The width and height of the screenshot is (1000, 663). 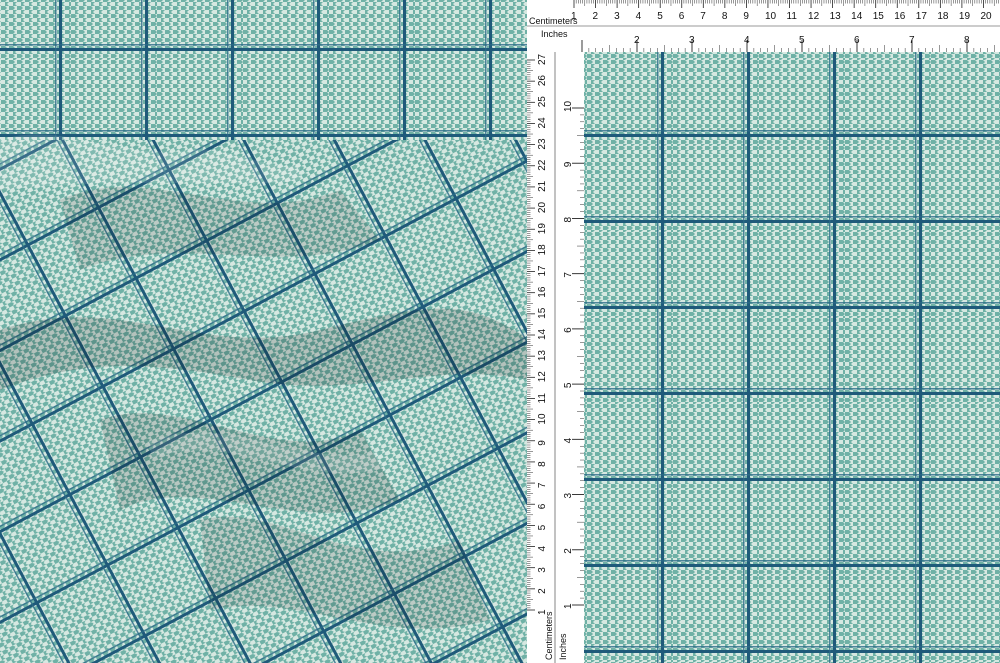 I want to click on side-in-label: Inches, so click(x=563, y=646).